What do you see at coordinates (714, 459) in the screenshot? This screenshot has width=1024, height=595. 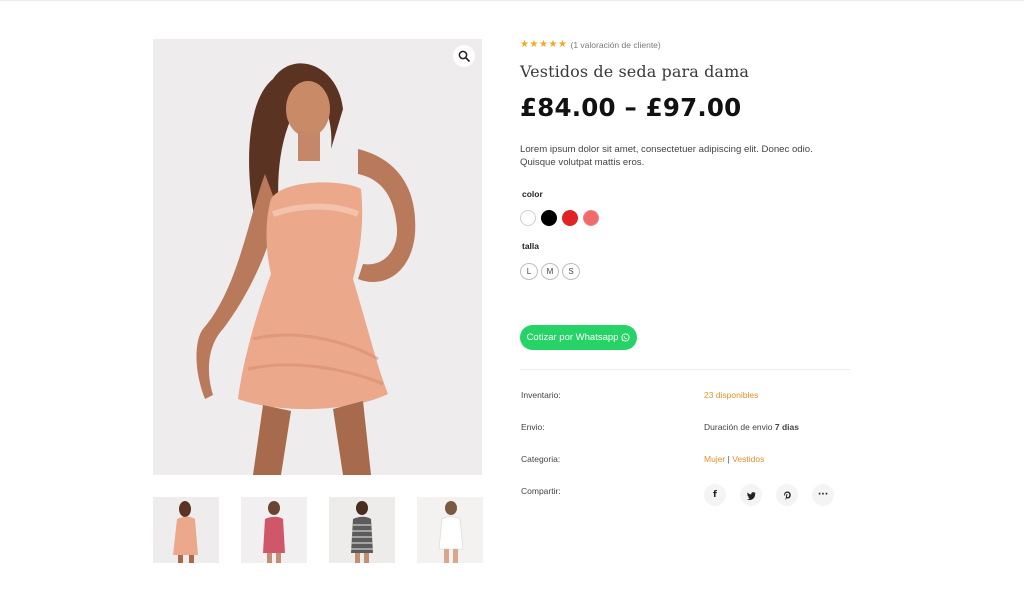 I see `category-link-mujer: Mujer` at bounding box center [714, 459].